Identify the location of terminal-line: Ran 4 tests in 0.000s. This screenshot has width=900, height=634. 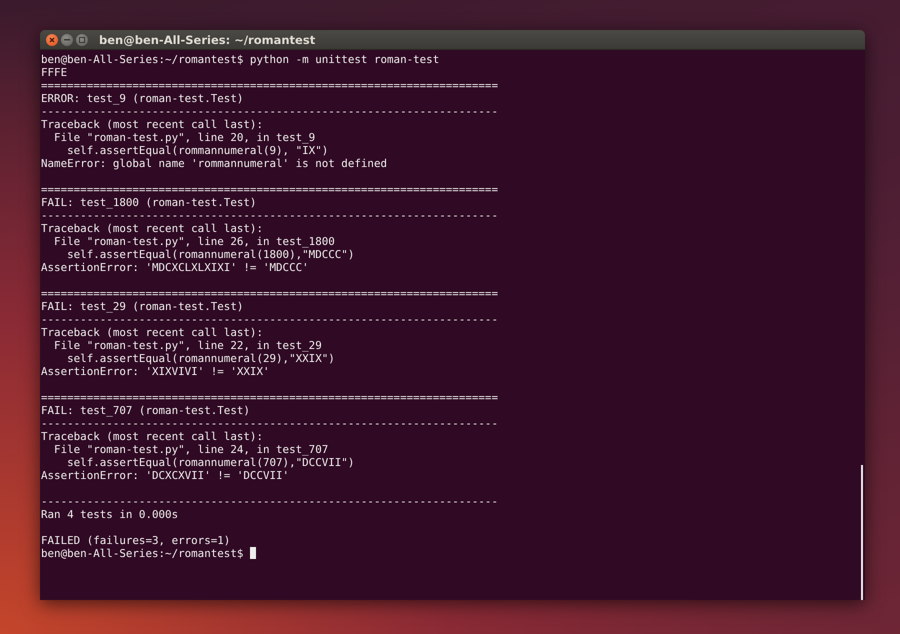
(109, 514).